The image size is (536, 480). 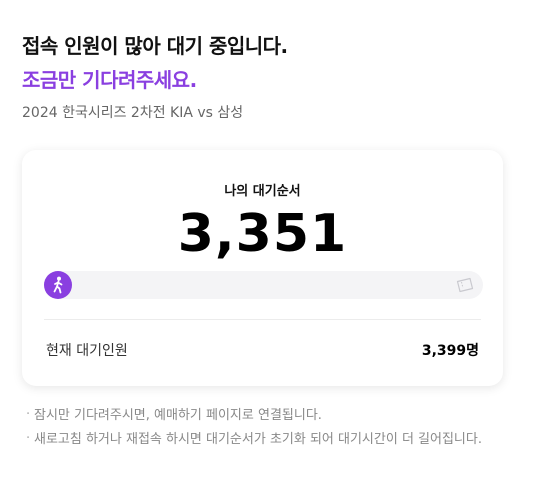 I want to click on card-divider, so click(x=262, y=319).